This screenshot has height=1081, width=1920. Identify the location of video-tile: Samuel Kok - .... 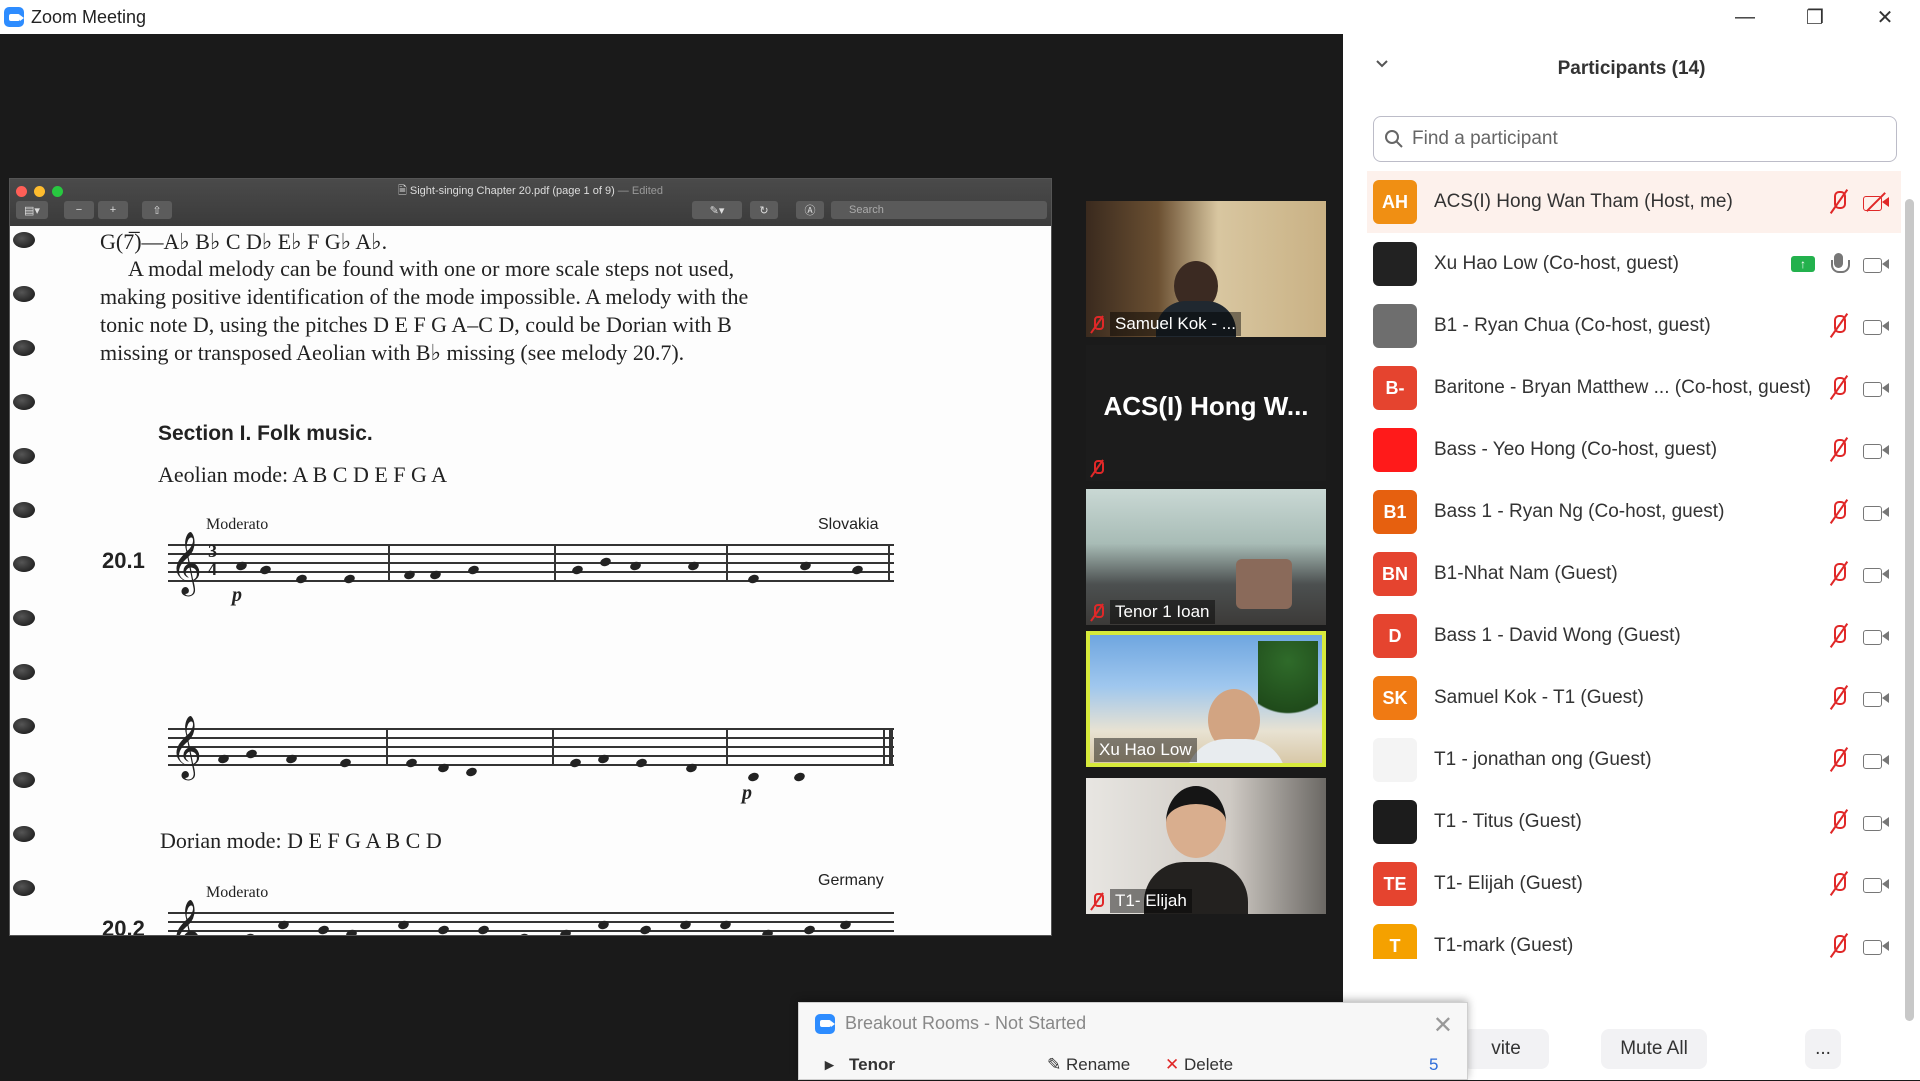
(1206, 269).